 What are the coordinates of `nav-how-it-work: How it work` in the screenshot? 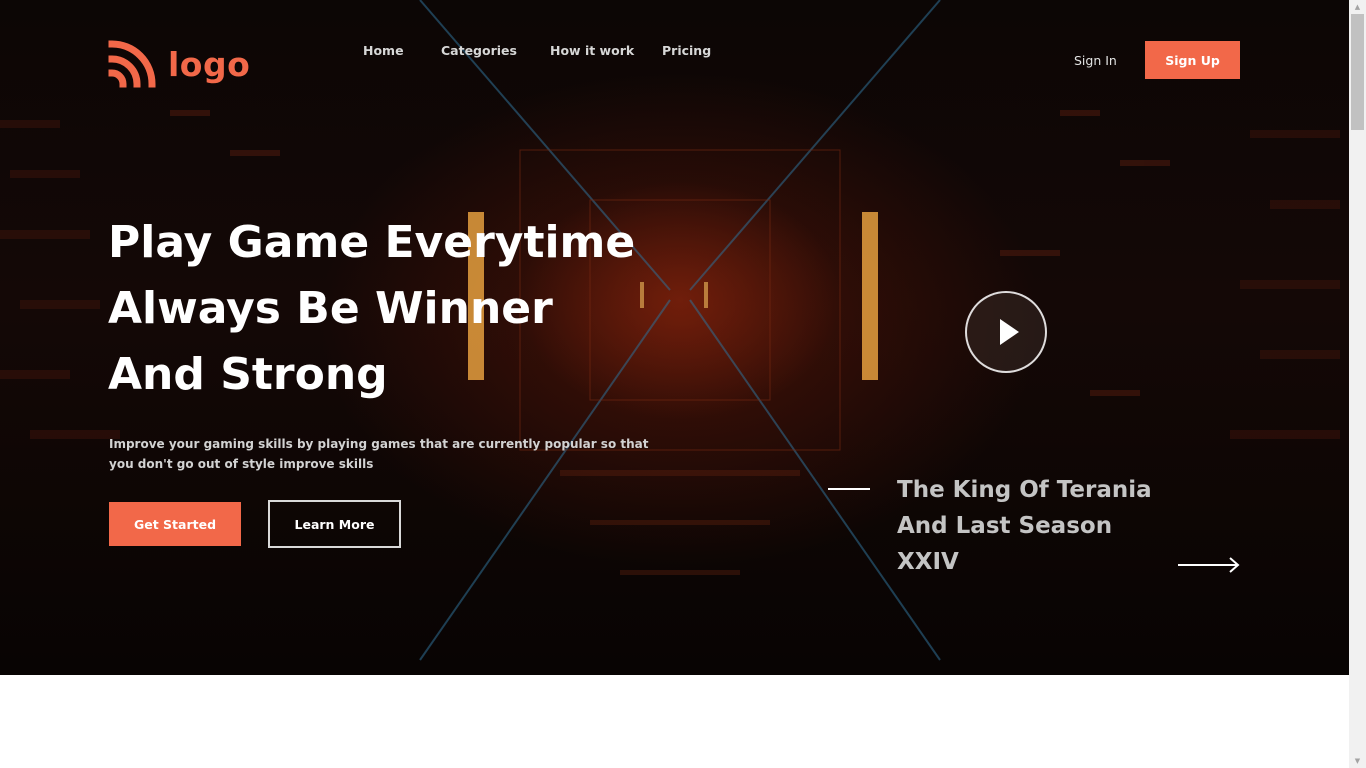 It's located at (592, 50).